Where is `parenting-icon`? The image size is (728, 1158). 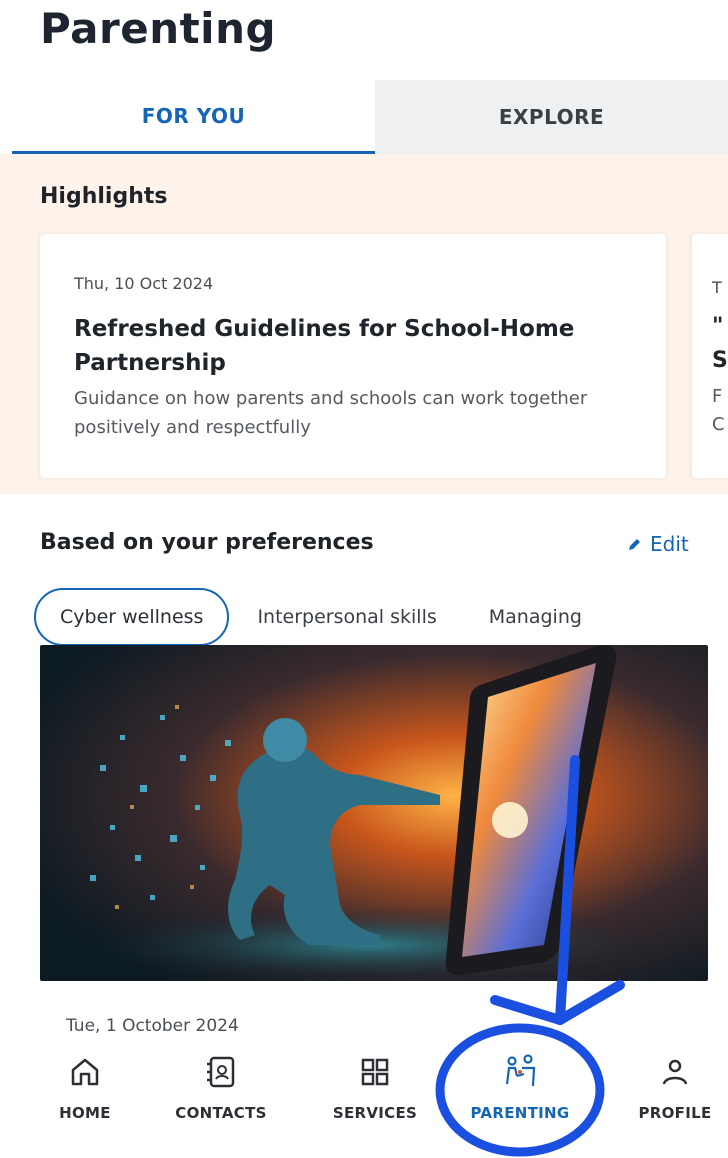 parenting-icon is located at coordinates (520, 1072).